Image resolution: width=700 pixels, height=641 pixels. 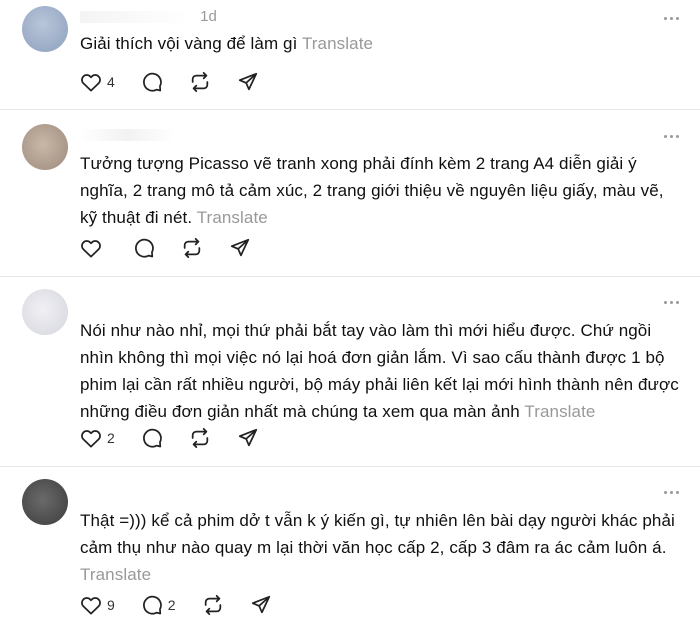 I want to click on action-bar: 4, so click(x=182, y=82).